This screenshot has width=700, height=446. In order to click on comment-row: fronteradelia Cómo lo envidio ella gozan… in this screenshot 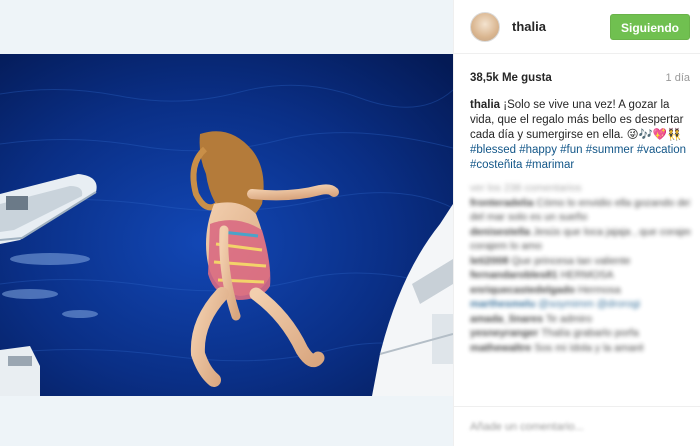, I will do `click(580, 203)`.